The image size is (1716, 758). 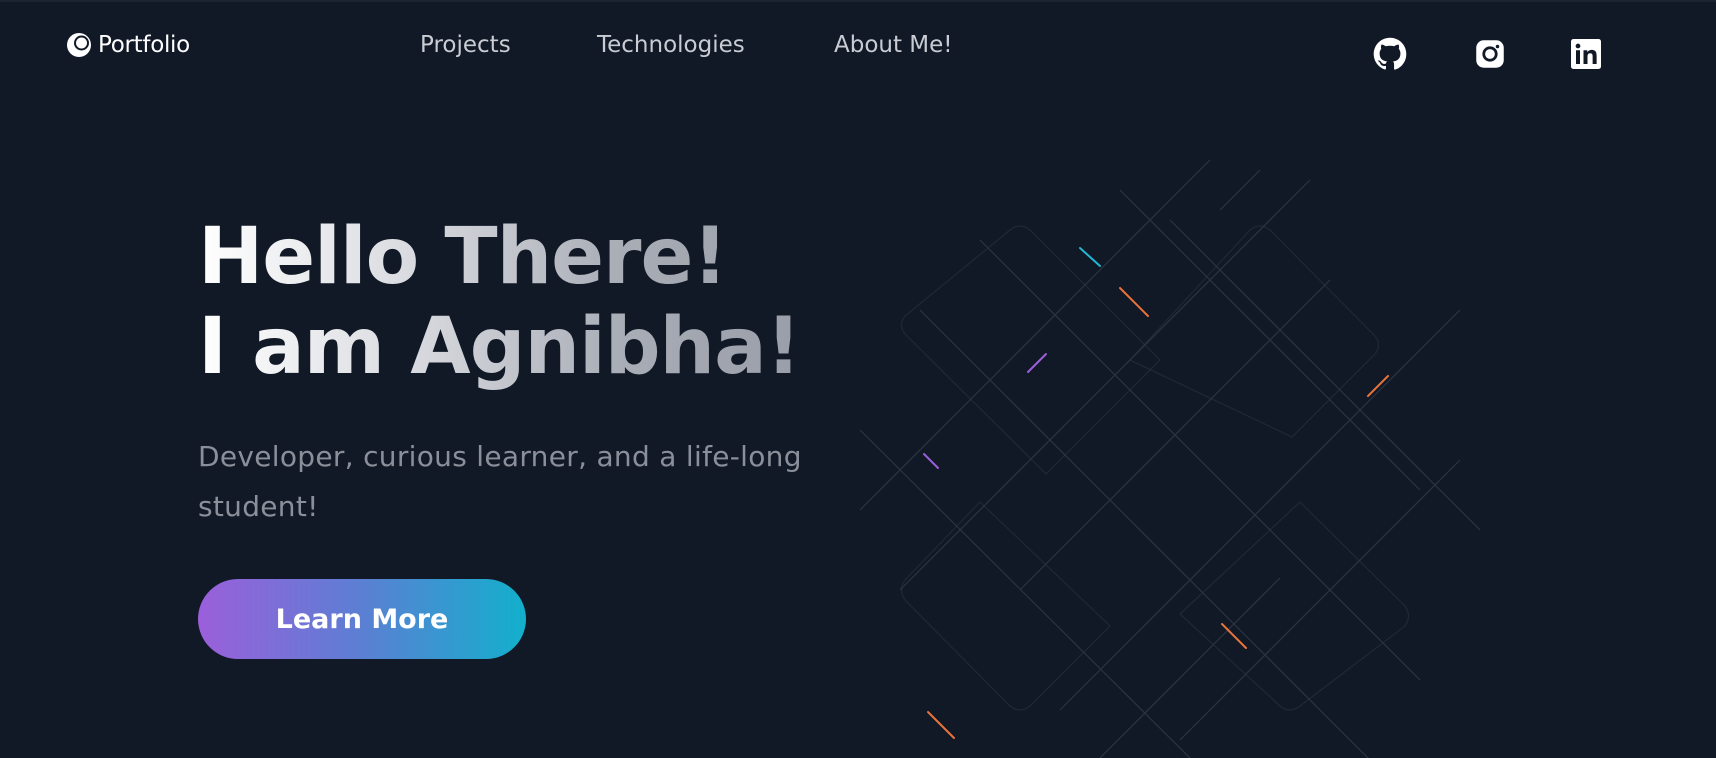 What do you see at coordinates (79, 45) in the screenshot?
I see `logo-icon` at bounding box center [79, 45].